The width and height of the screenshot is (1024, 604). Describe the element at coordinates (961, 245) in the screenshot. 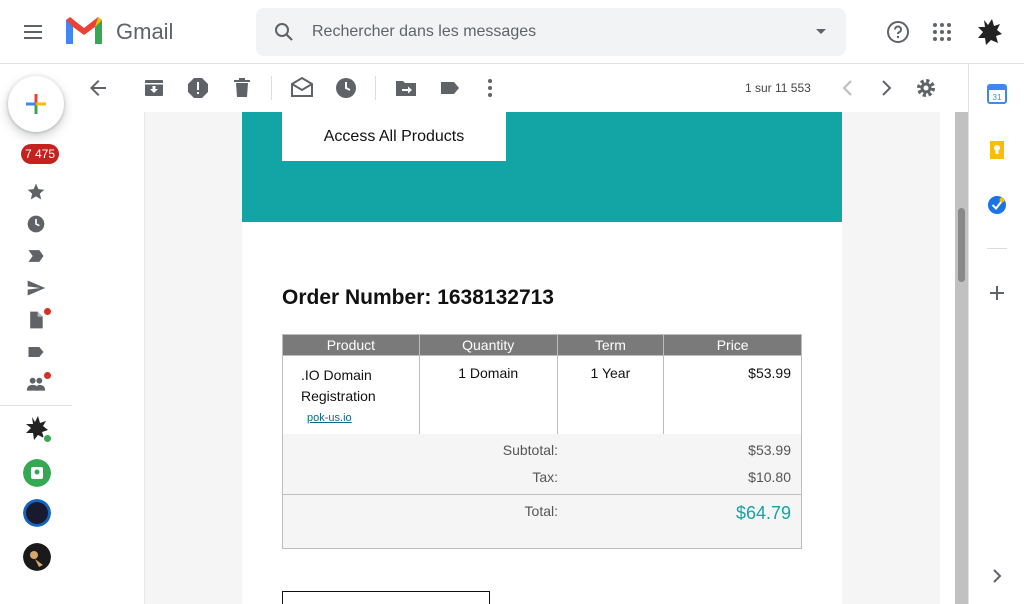

I see `scrollbar-thumb` at that location.